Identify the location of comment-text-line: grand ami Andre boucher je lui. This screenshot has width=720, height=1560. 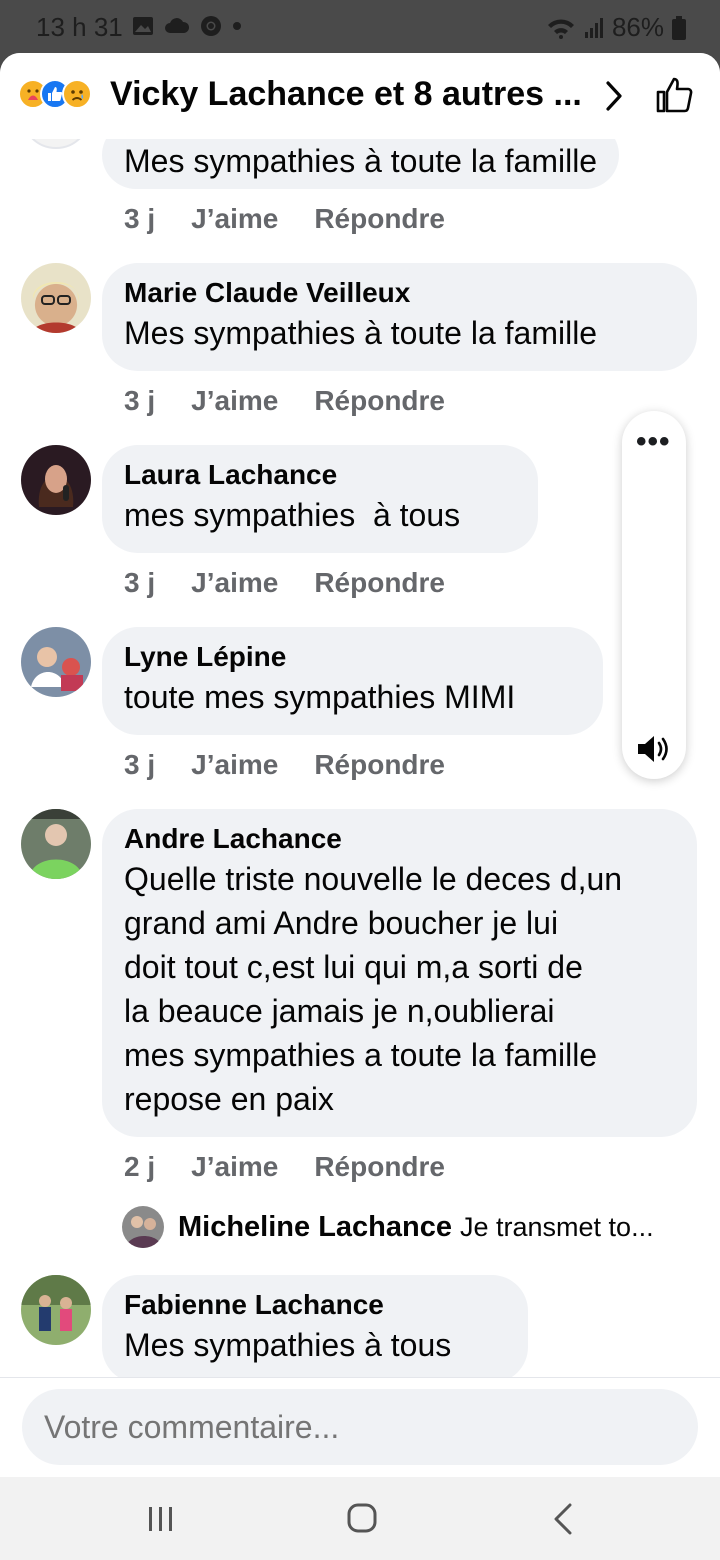
(341, 923).